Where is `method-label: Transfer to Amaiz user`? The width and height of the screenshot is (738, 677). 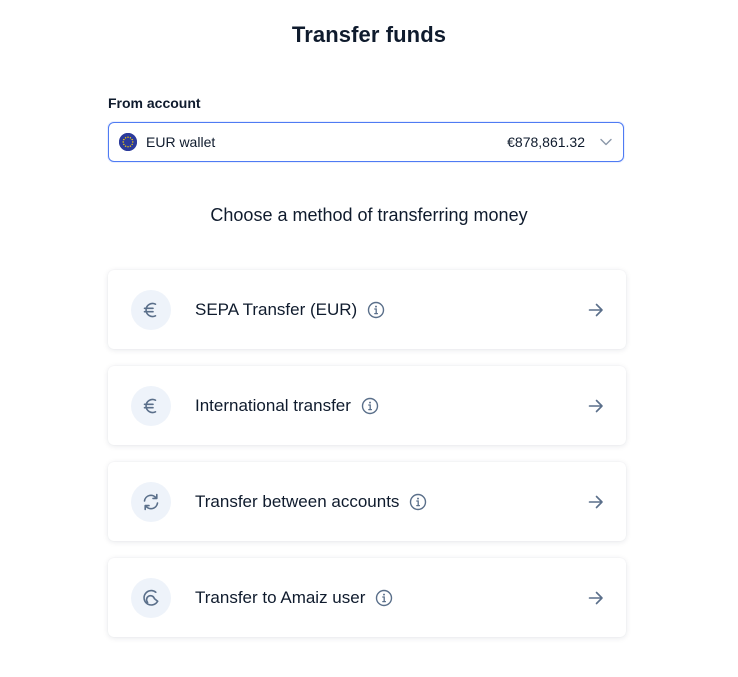
method-label: Transfer to Amaiz user is located at coordinates (280, 597).